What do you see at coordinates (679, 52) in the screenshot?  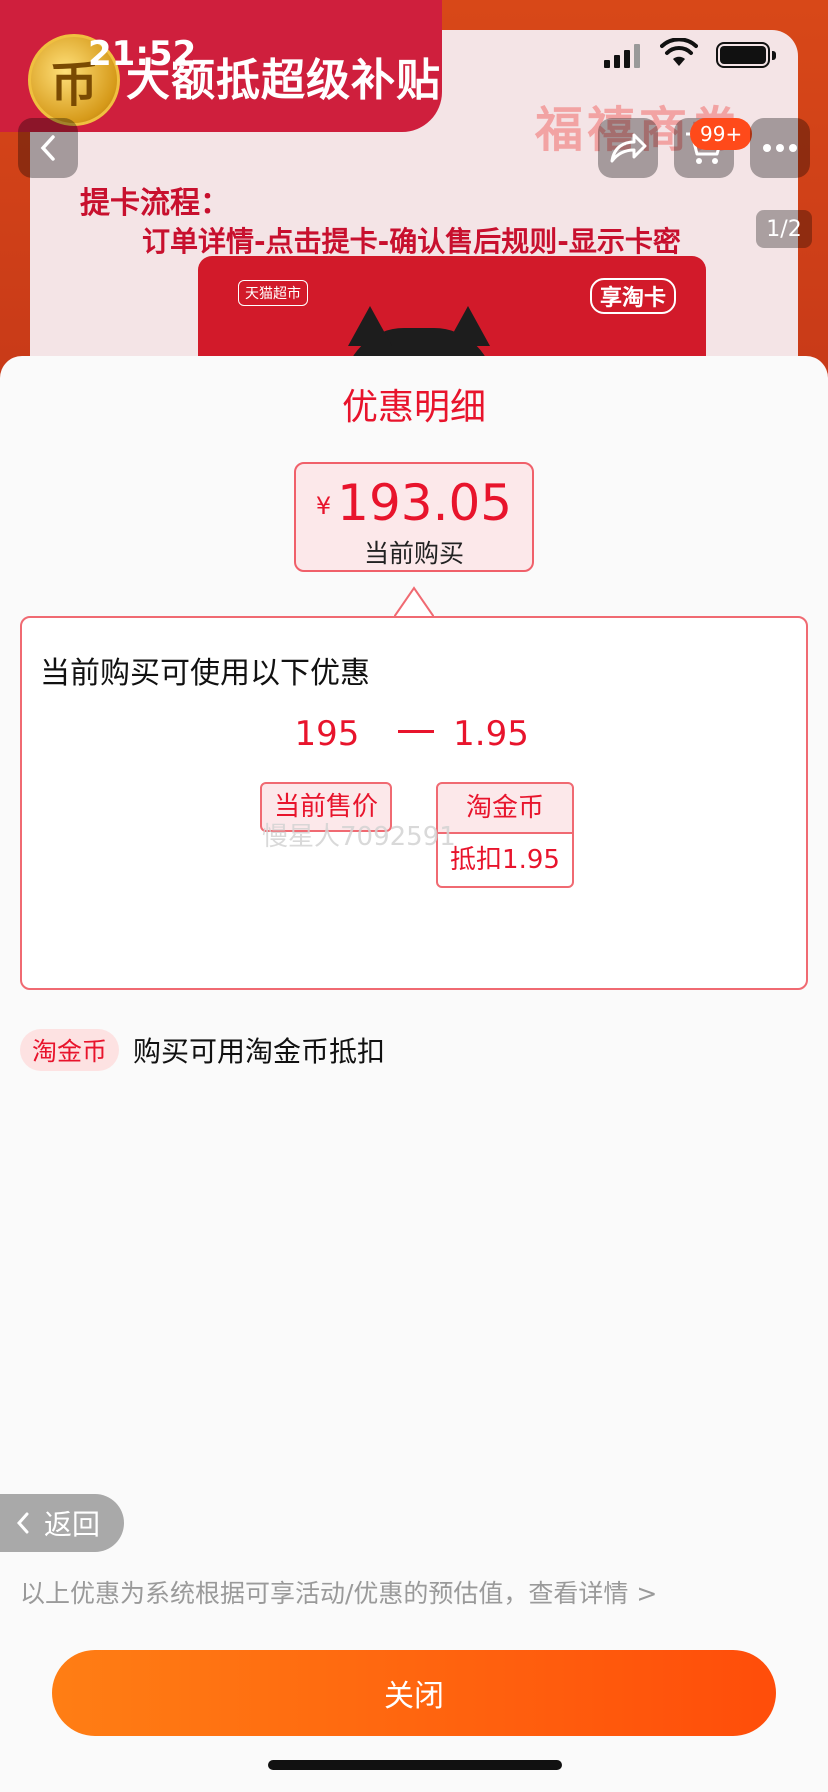 I see `wifi-icon` at bounding box center [679, 52].